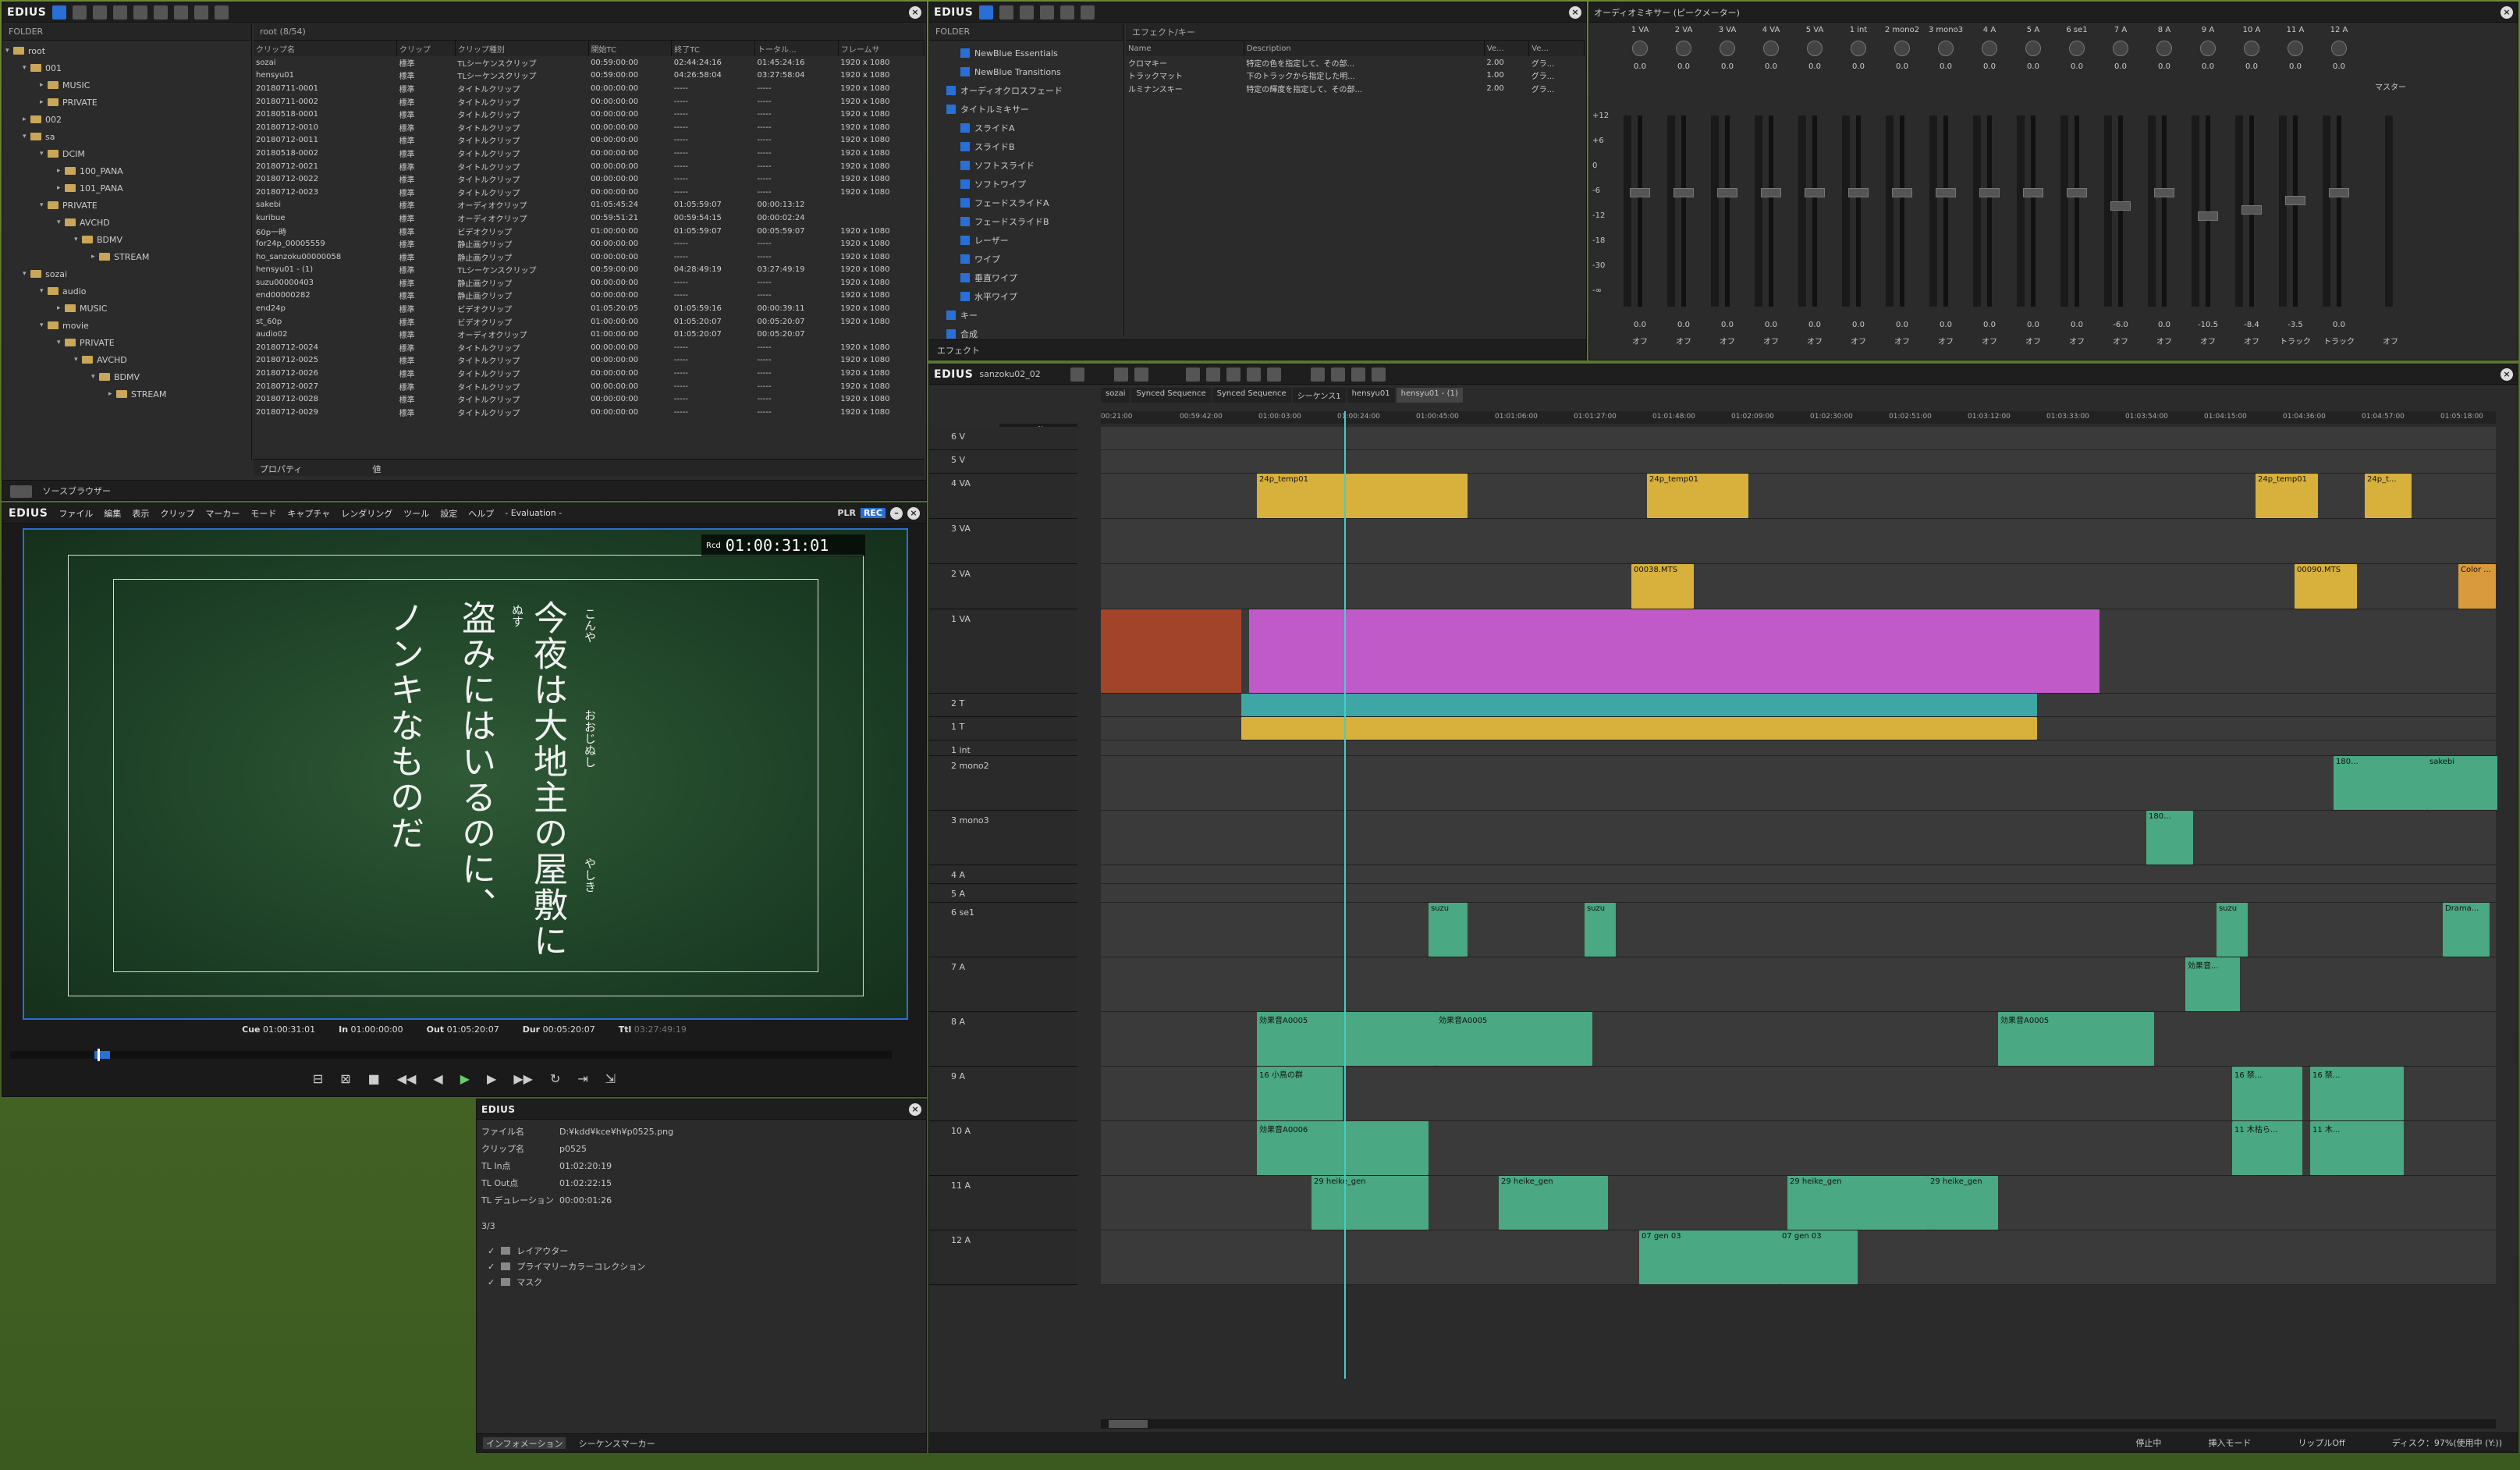  What do you see at coordinates (1233, 375) in the screenshot?
I see `paste-icon` at bounding box center [1233, 375].